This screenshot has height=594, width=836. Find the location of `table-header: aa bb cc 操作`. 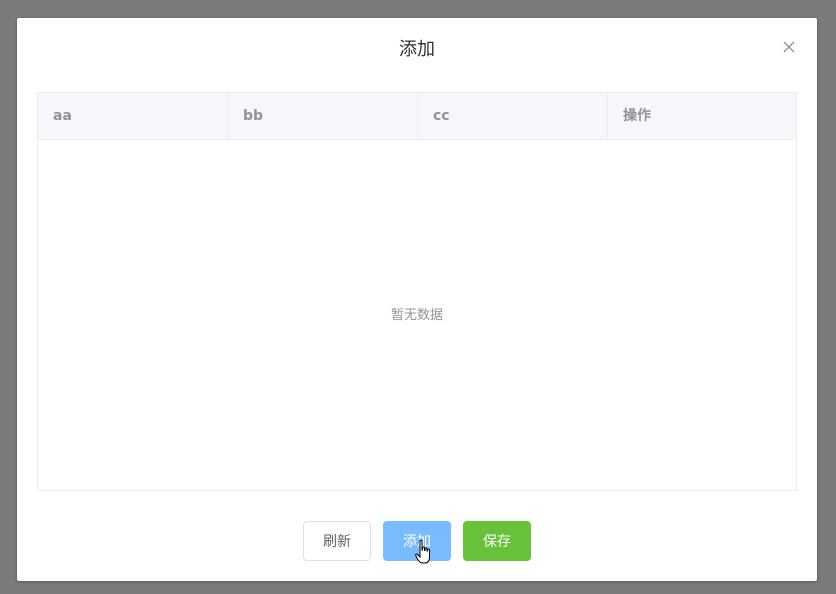

table-header: aa bb cc 操作 is located at coordinates (417, 116).